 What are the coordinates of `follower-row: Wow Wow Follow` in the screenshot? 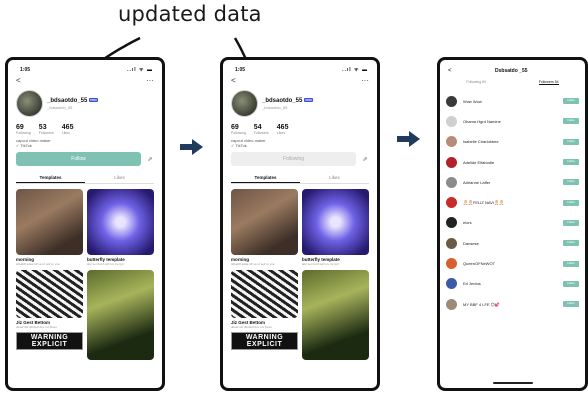 It's located at (512, 101).